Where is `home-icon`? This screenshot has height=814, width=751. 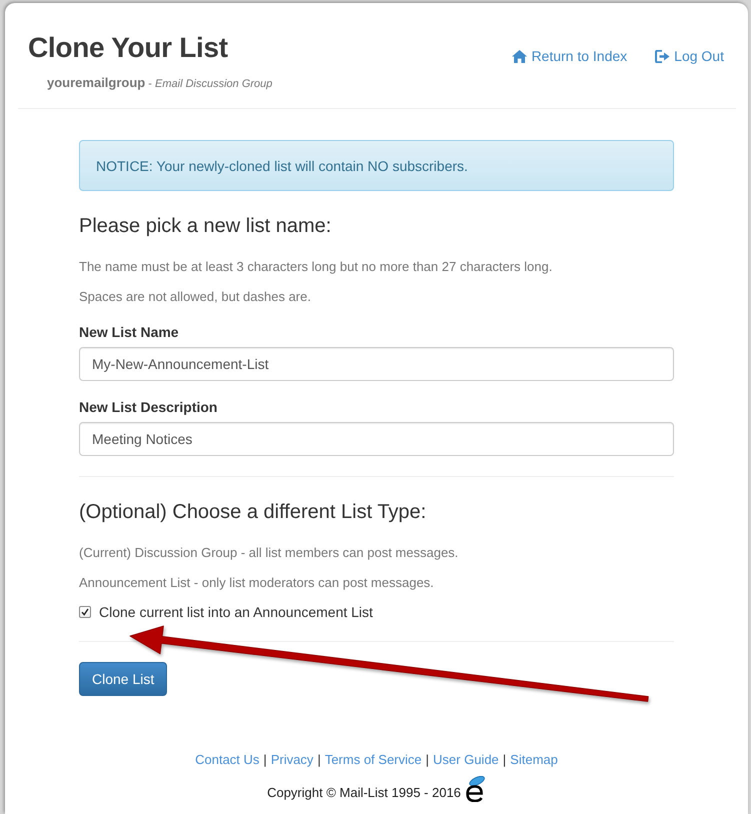
home-icon is located at coordinates (520, 56).